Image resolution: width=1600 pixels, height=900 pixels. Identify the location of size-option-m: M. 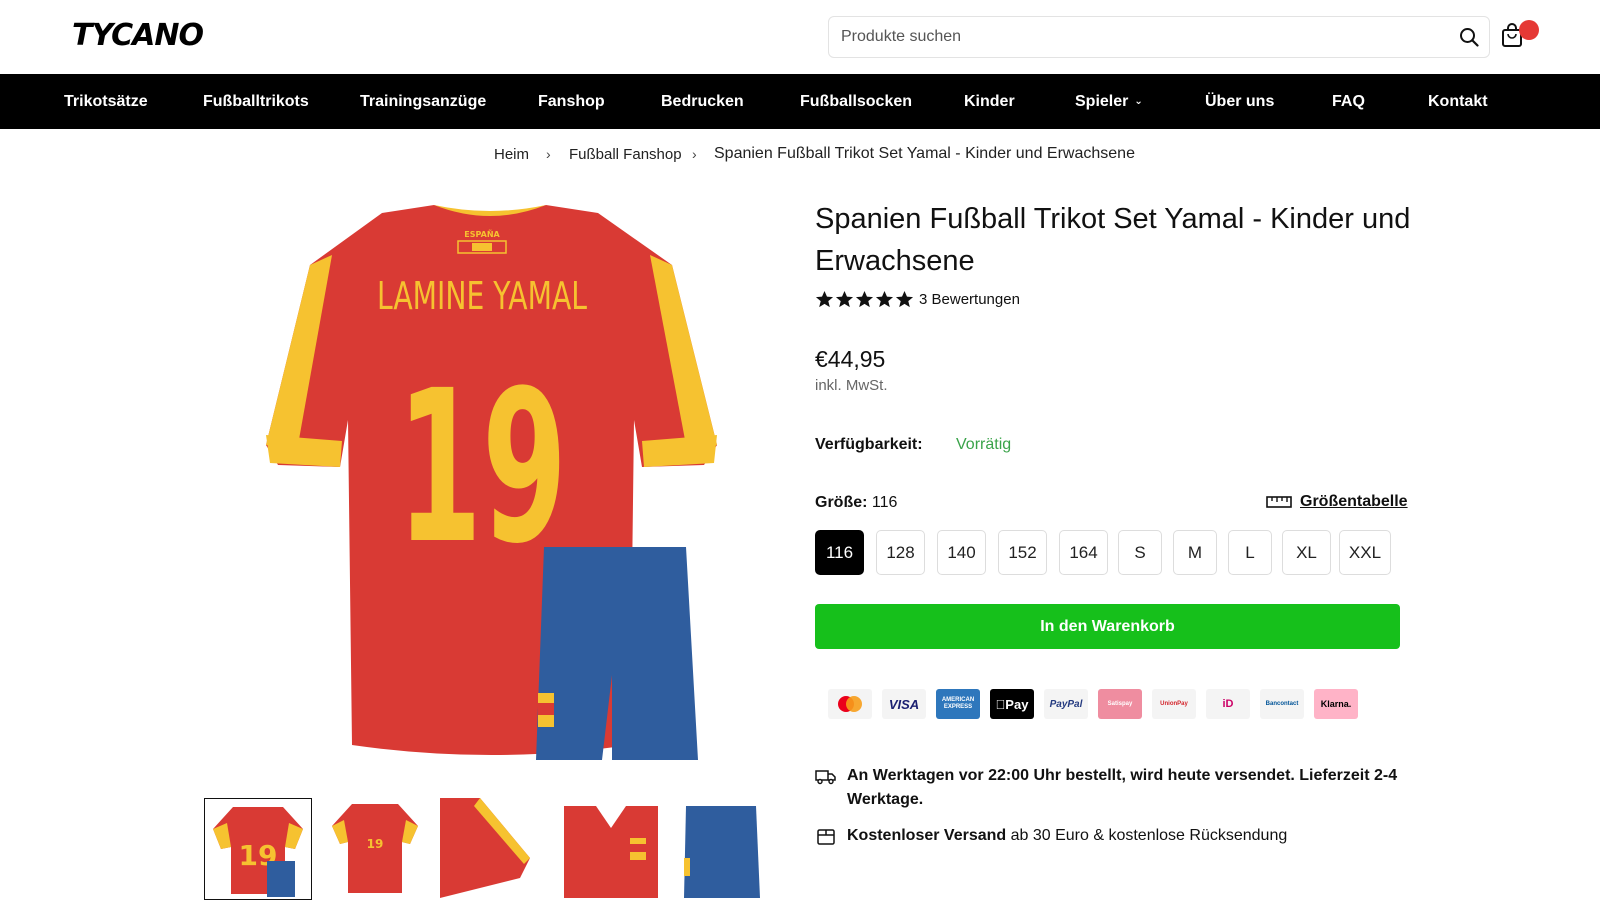
(1195, 552).